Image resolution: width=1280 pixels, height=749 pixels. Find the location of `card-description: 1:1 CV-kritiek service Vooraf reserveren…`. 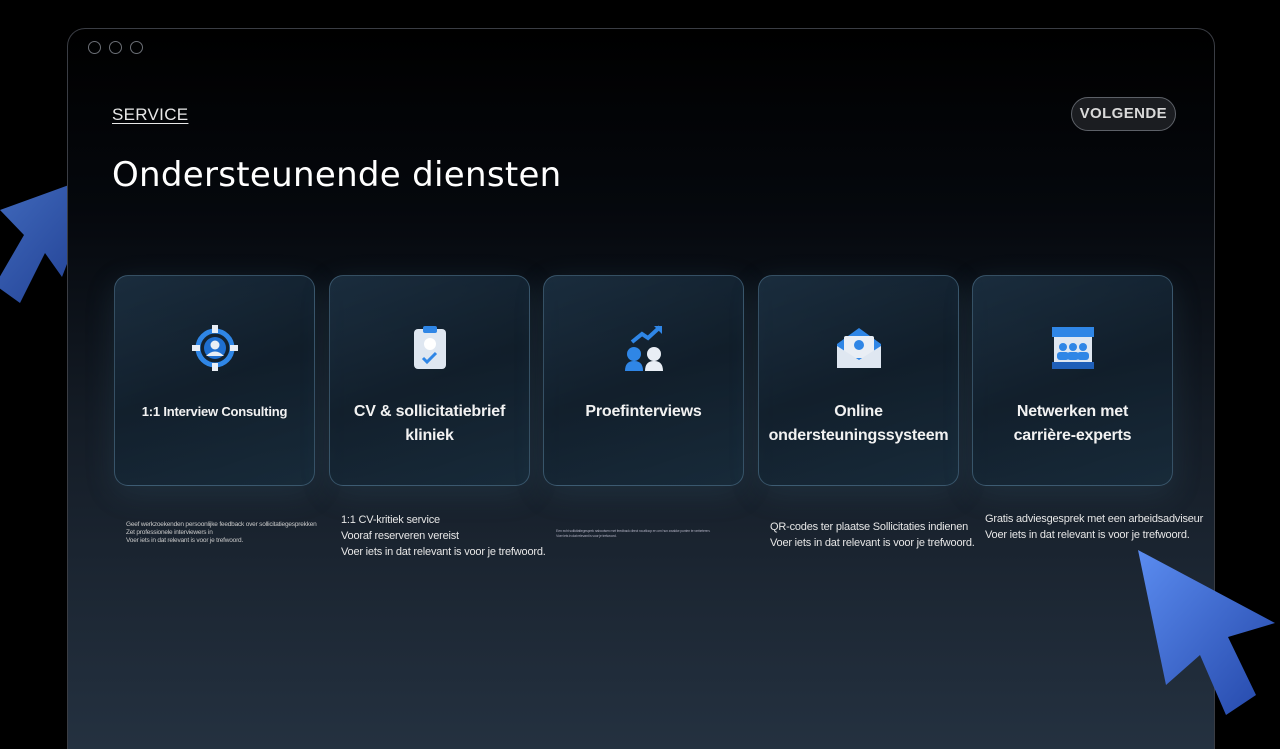

card-description: 1:1 CV-kritiek service Vooraf reserveren… is located at coordinates (443, 536).